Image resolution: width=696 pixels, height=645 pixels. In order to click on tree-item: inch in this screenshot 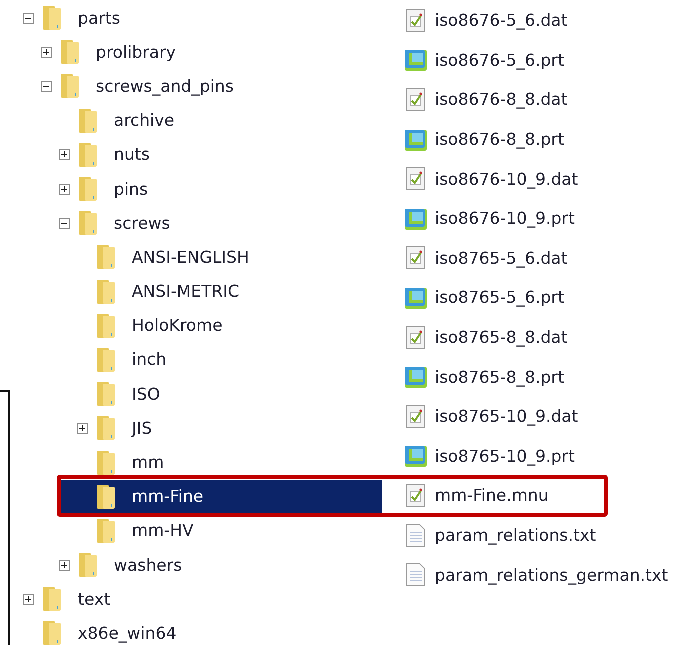, I will do `click(191, 360)`.